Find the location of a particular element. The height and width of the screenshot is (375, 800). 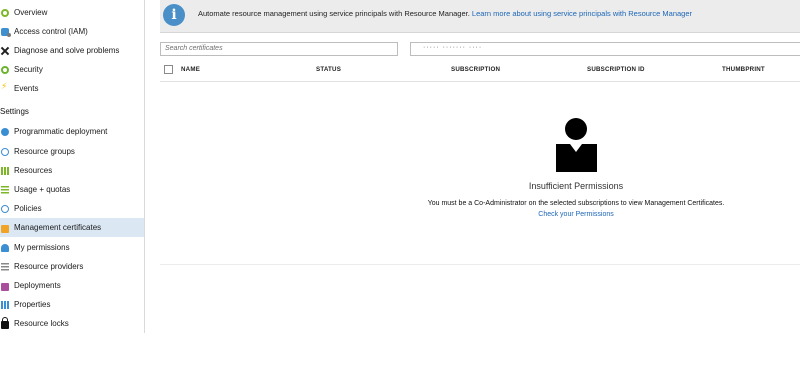

info-icon: i is located at coordinates (174, 15).